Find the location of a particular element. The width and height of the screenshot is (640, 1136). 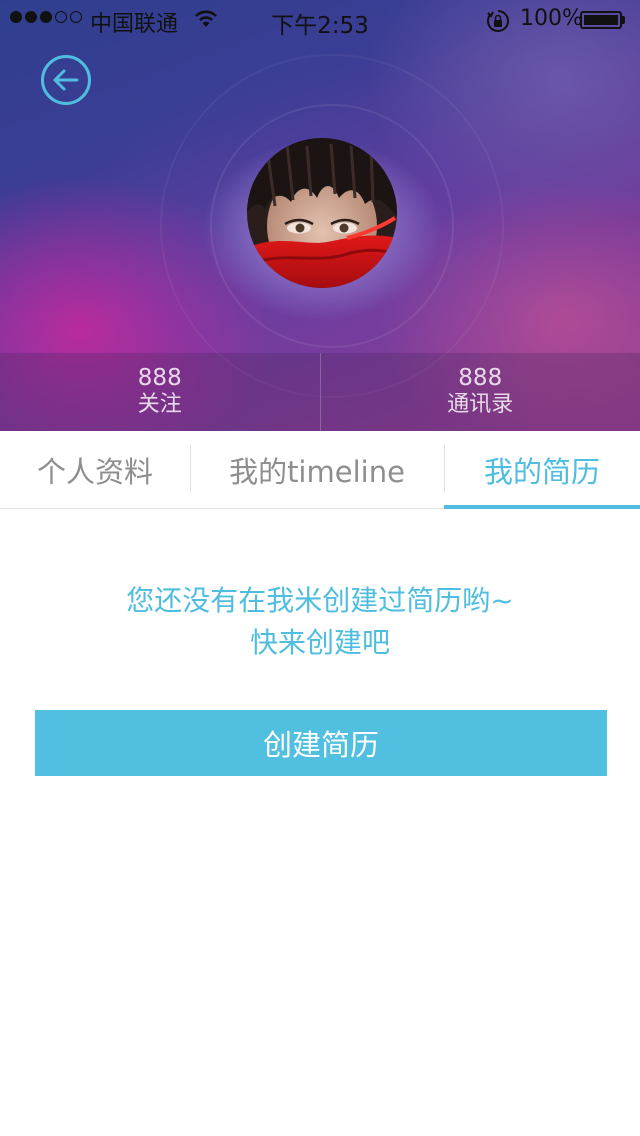

stat-contacts-label: 通讯录 is located at coordinates (480, 404).